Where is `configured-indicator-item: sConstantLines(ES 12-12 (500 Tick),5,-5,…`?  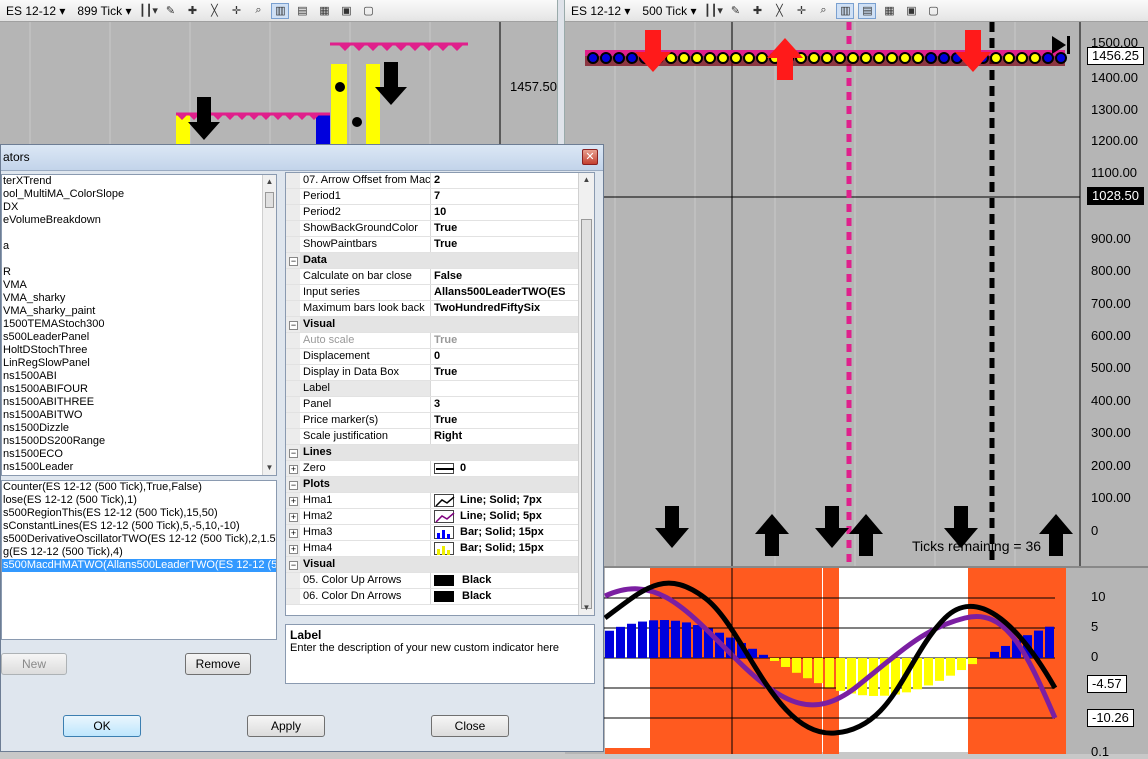 configured-indicator-item: sConstantLines(ES 12-12 (500 Tick),5,-5,… is located at coordinates (139, 526).